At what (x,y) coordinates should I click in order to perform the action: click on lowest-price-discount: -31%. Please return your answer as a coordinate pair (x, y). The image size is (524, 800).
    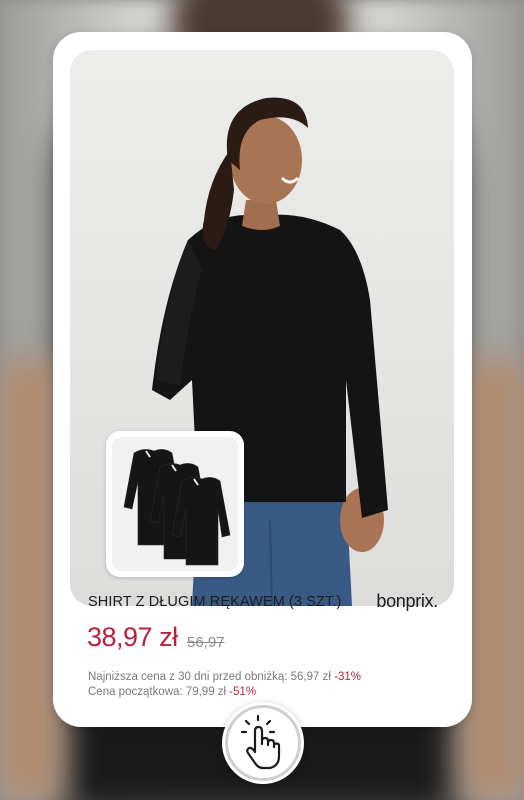
    Looking at the image, I should click on (347, 677).